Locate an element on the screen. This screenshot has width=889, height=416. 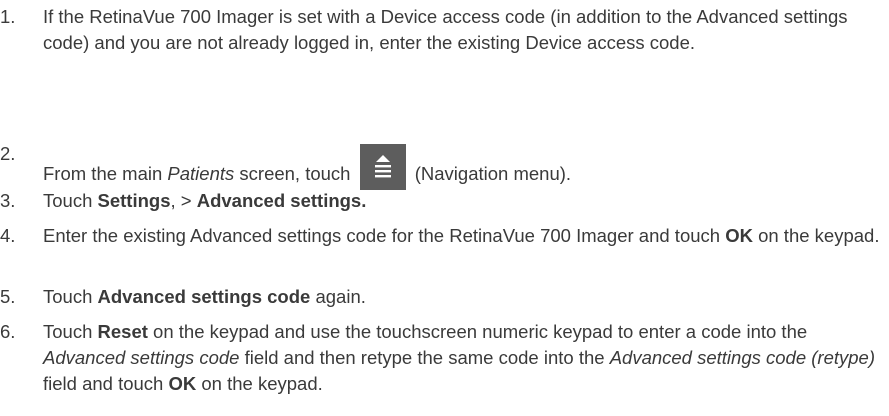
step-text: Touch Advanced settings code again. is located at coordinates (204, 296).